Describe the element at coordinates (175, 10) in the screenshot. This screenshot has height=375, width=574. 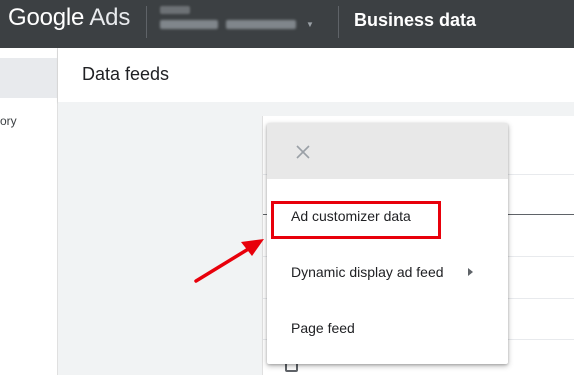
I see `account-id-redacted` at that location.